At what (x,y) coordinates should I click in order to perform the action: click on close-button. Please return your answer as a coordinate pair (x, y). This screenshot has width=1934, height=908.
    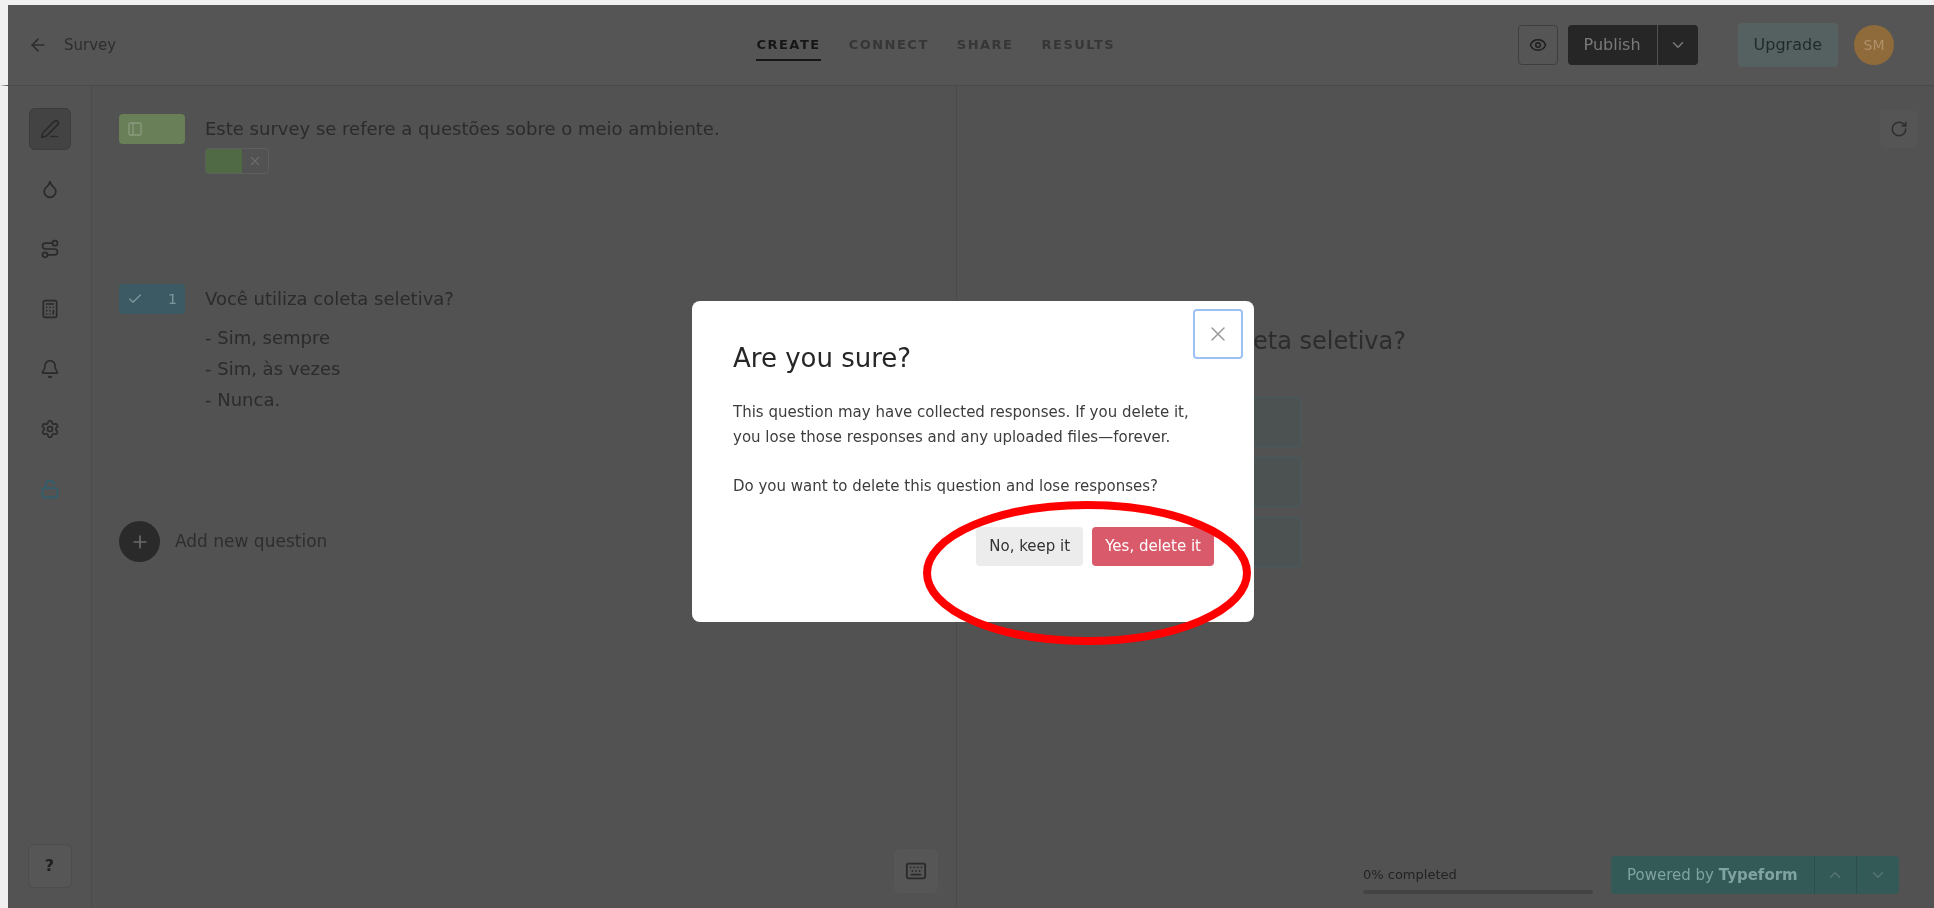
    Looking at the image, I should click on (1218, 334).